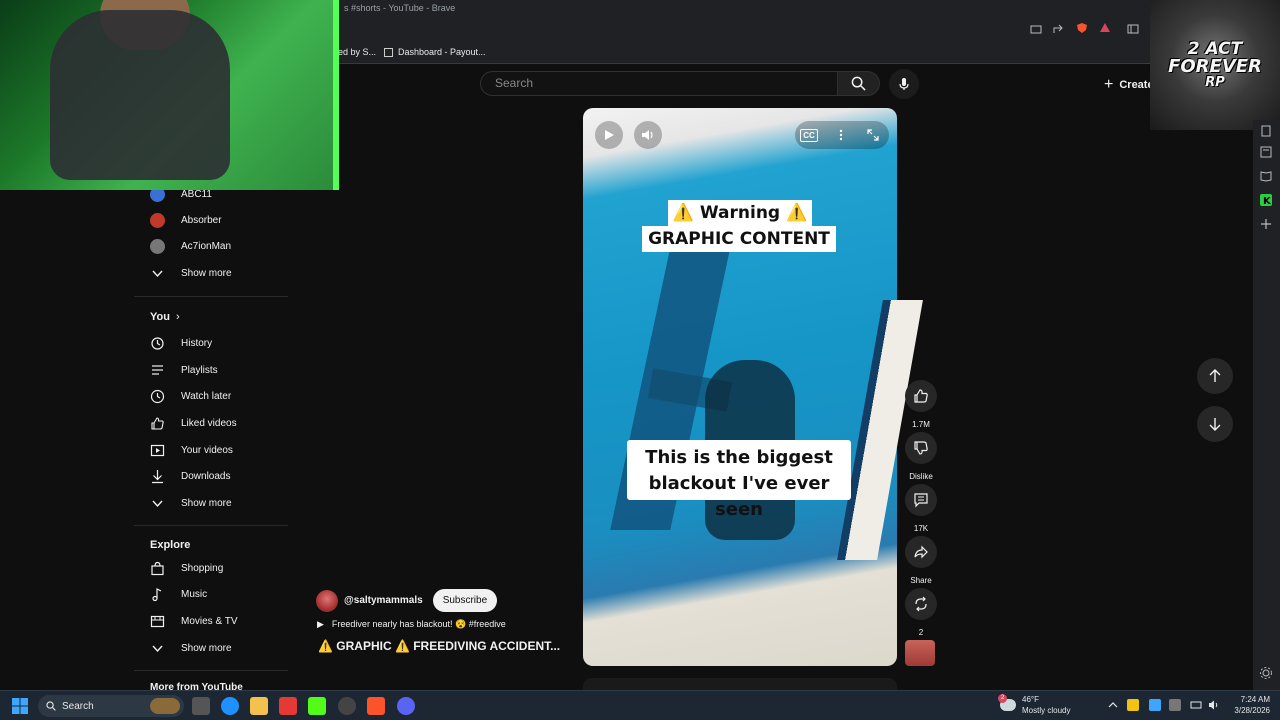  I want to click on weather-widget: 2 46°F Mostly cloudy, so click(1034, 705).